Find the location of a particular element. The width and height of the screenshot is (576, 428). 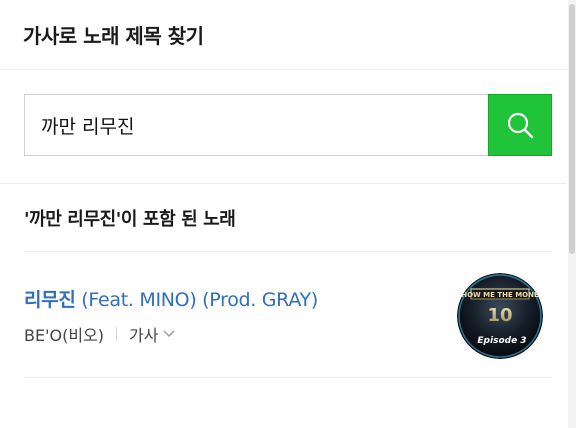

album-art-image: SHOW ME THE MONEY 10 Episode 3 is located at coordinates (500, 316).